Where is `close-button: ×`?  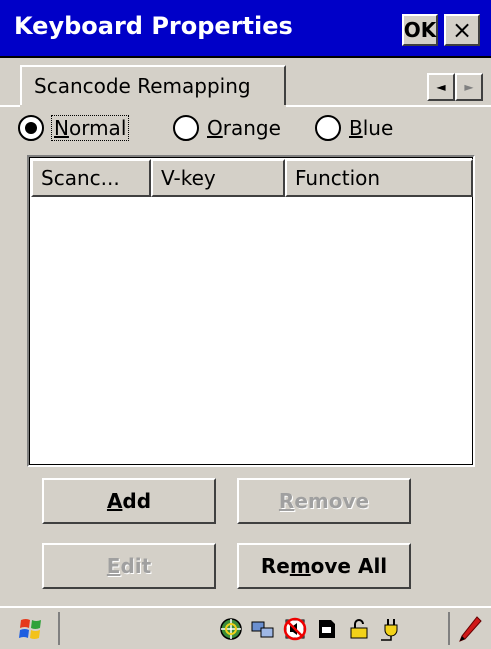 close-button: × is located at coordinates (462, 30).